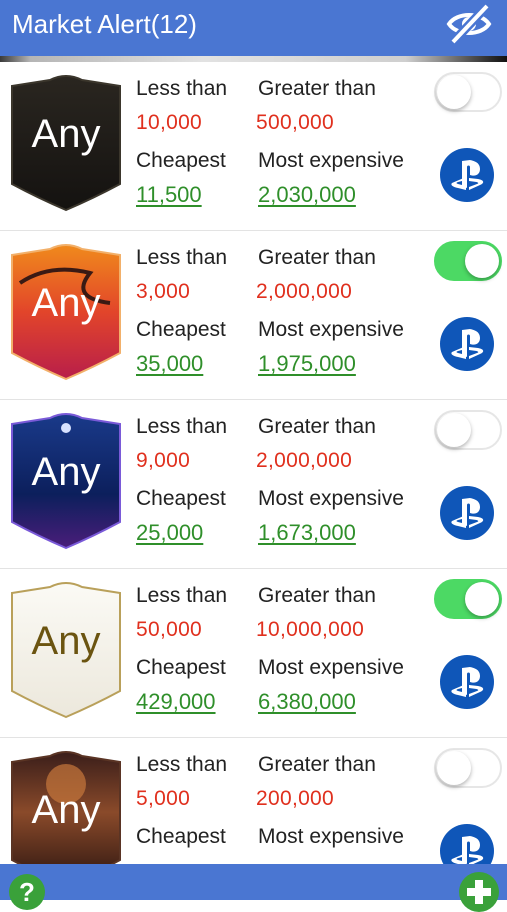  What do you see at coordinates (169, 533) in the screenshot?
I see `cheapest-price-link: 25,000` at bounding box center [169, 533].